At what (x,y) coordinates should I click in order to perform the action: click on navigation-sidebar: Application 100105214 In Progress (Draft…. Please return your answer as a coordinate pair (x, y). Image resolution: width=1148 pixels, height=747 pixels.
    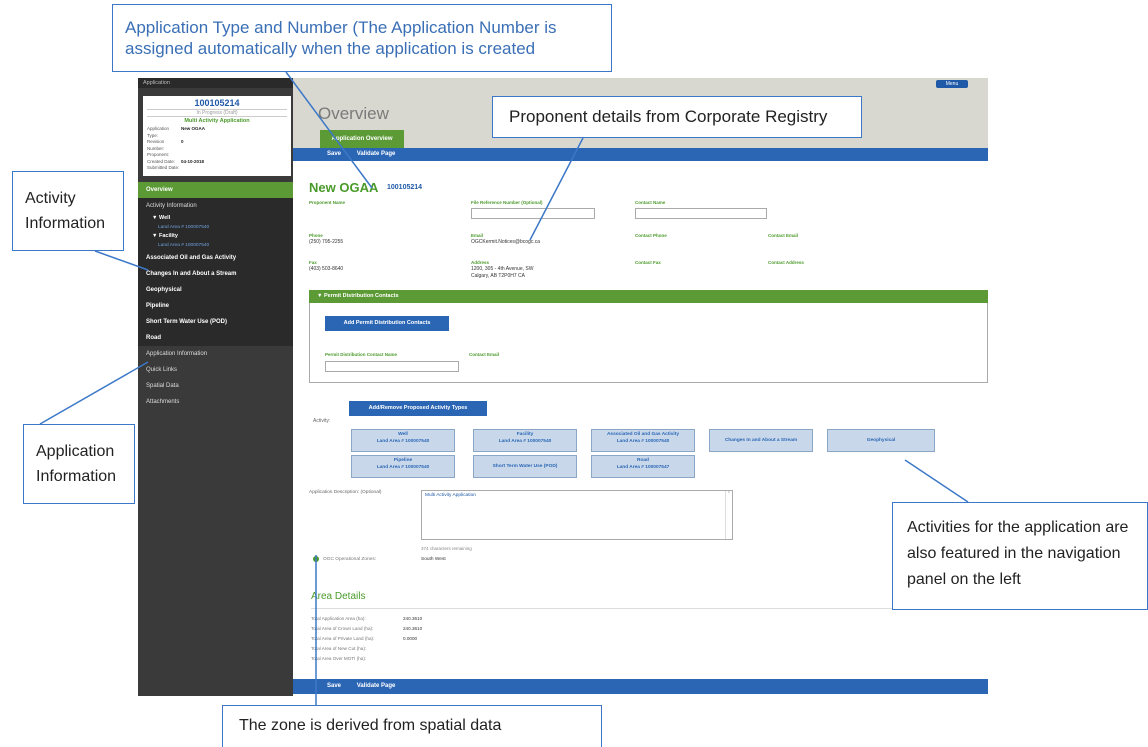
    Looking at the image, I should click on (215, 387).